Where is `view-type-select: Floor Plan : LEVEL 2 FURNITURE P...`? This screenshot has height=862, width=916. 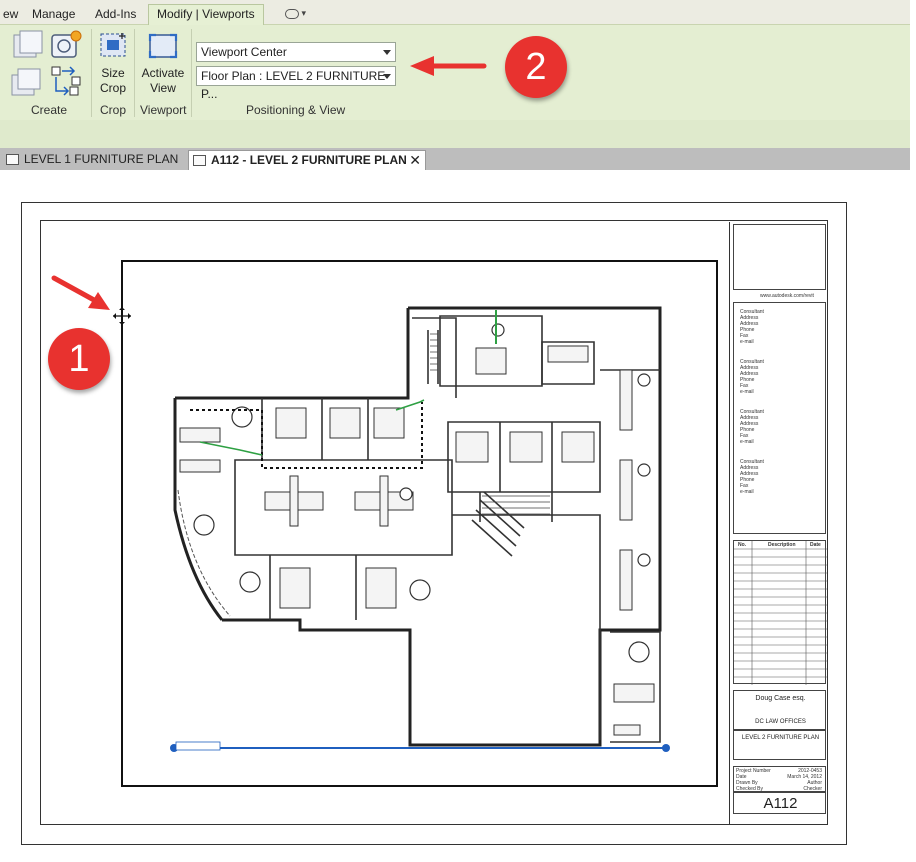
view-type-select: Floor Plan : LEVEL 2 FURNITURE P... is located at coordinates (296, 83).